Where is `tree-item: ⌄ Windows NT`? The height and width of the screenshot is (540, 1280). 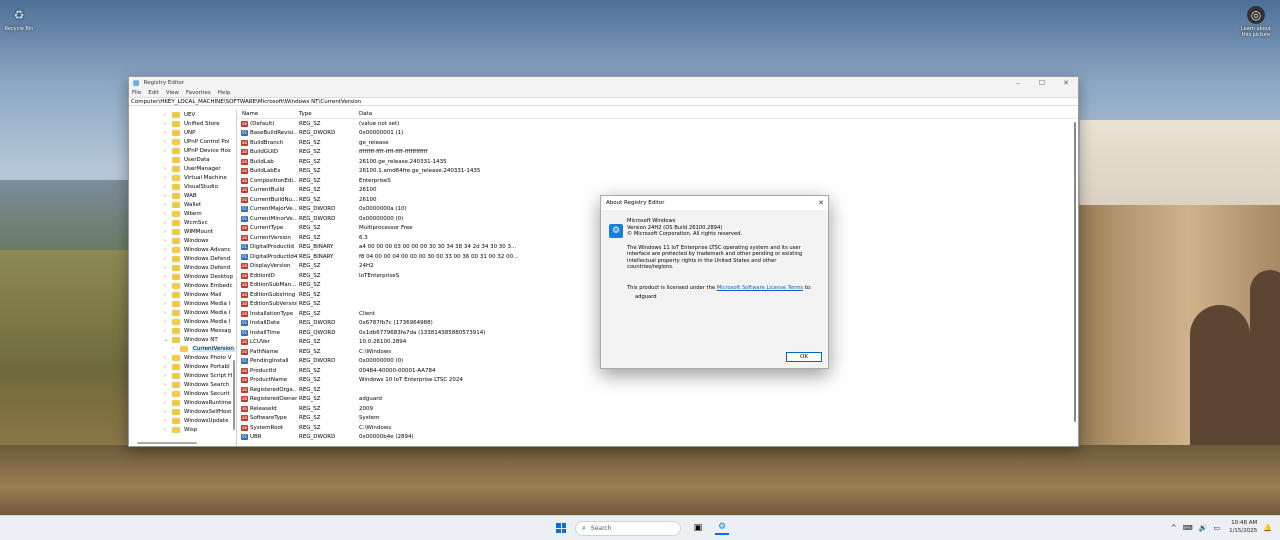 tree-item: ⌄ Windows NT is located at coordinates (182, 339).